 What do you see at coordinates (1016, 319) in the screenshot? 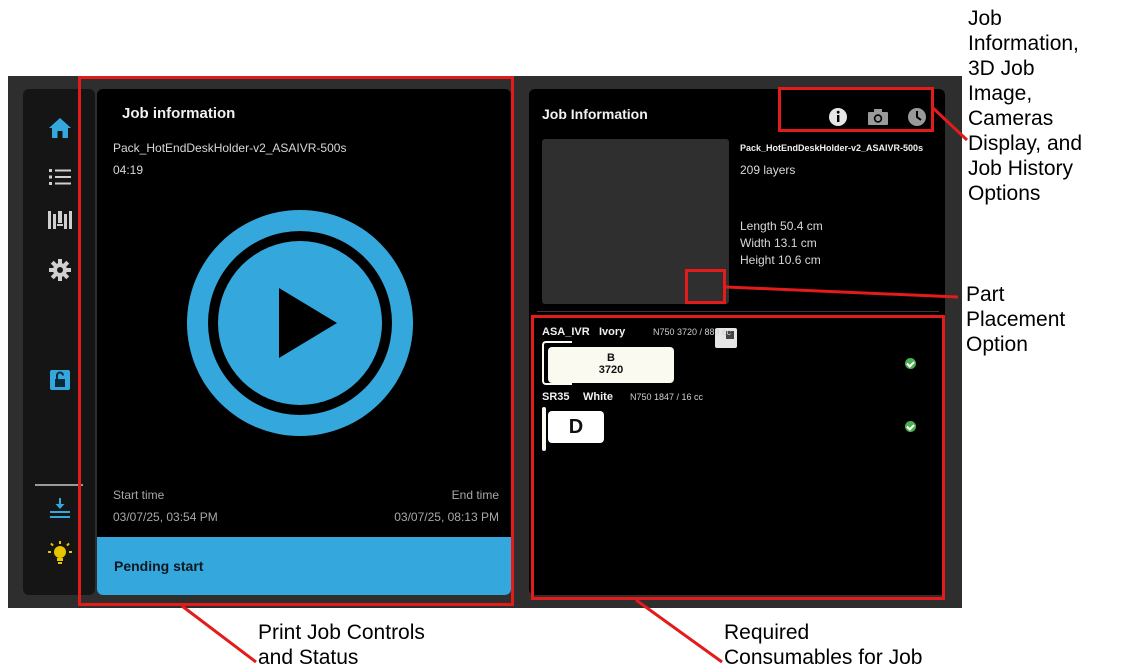
I see `annotation-part-placement: Part Placement Option` at bounding box center [1016, 319].